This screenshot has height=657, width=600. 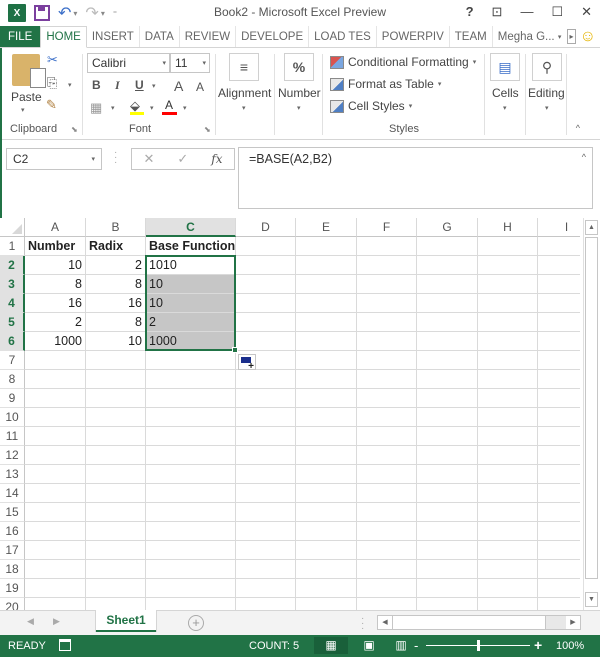 I want to click on cell-d2, so click(x=266, y=265).